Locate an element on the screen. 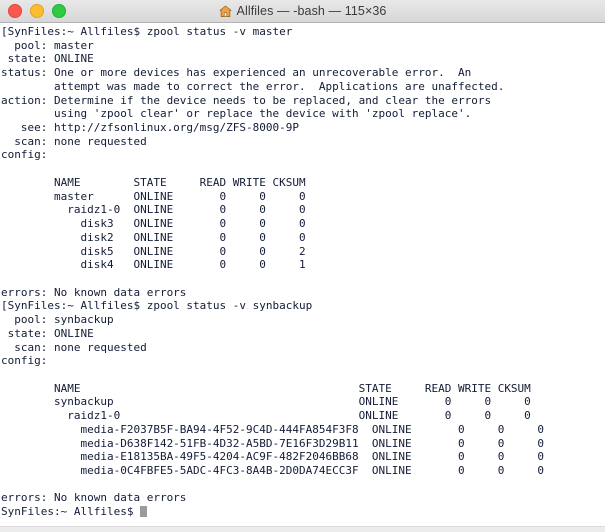  prompt-text: SynFiles:~ Allfiles$ is located at coordinates (71, 512).